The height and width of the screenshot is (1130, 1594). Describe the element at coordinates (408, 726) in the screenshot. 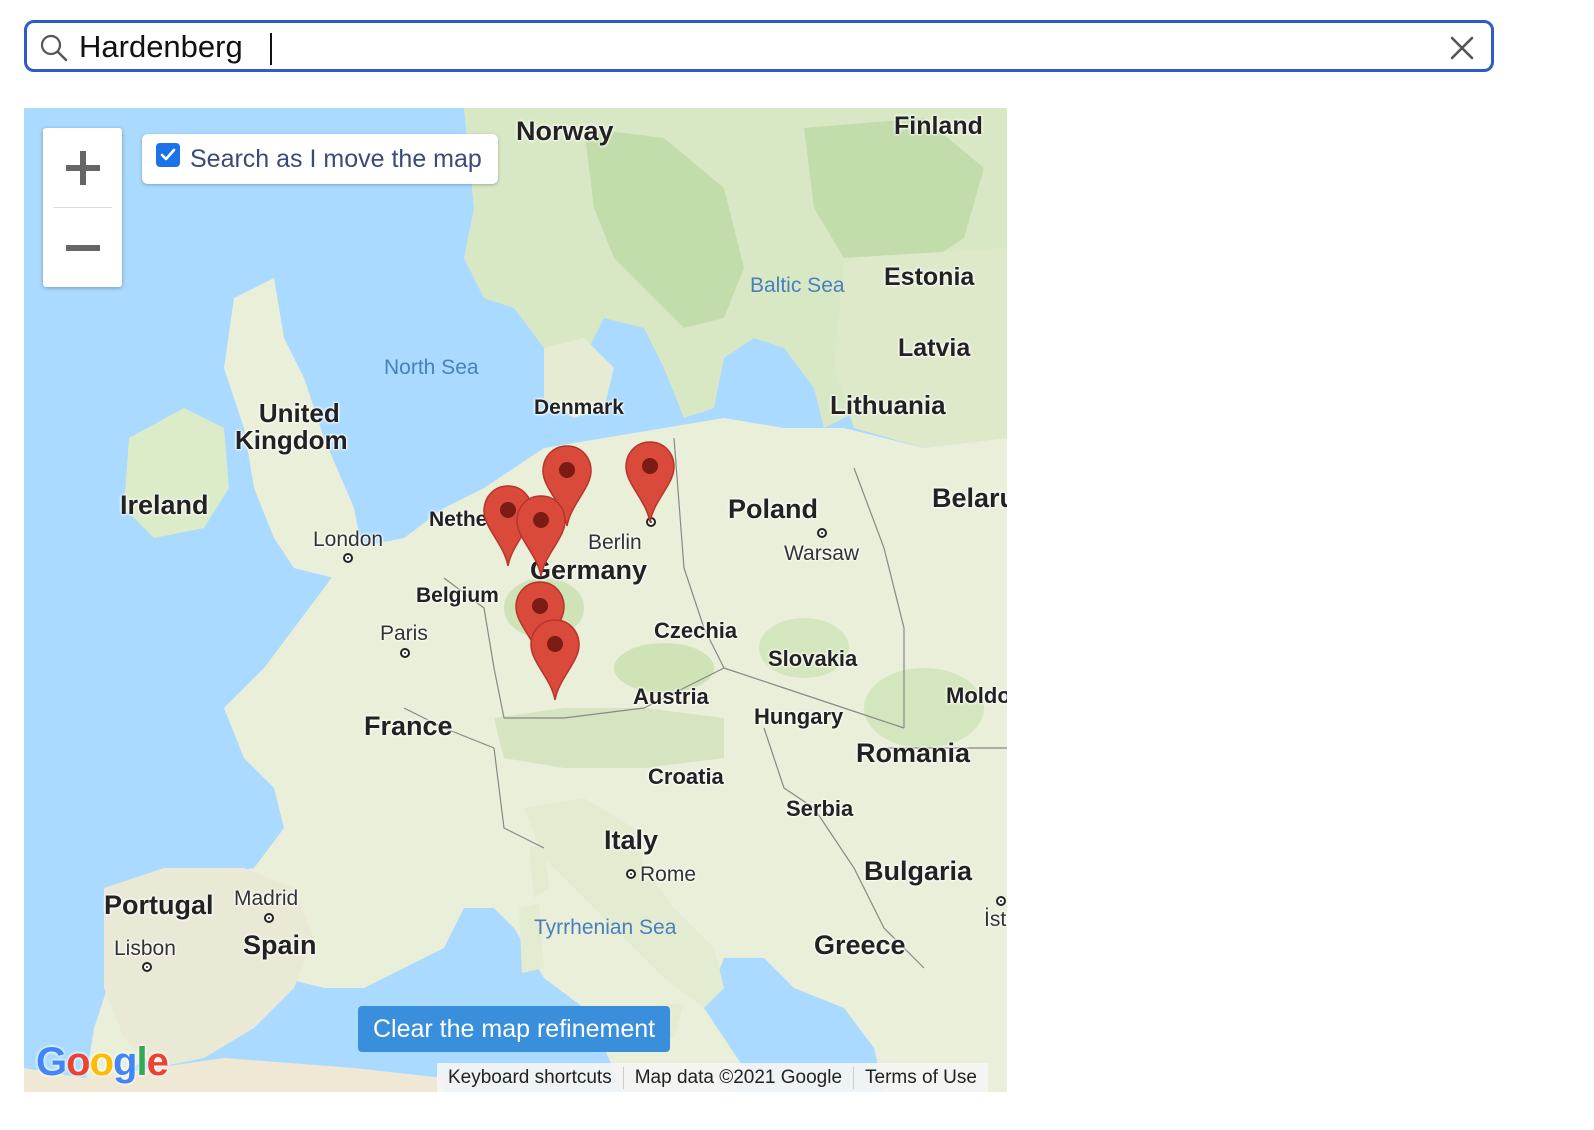

I see `label-france: France` at that location.